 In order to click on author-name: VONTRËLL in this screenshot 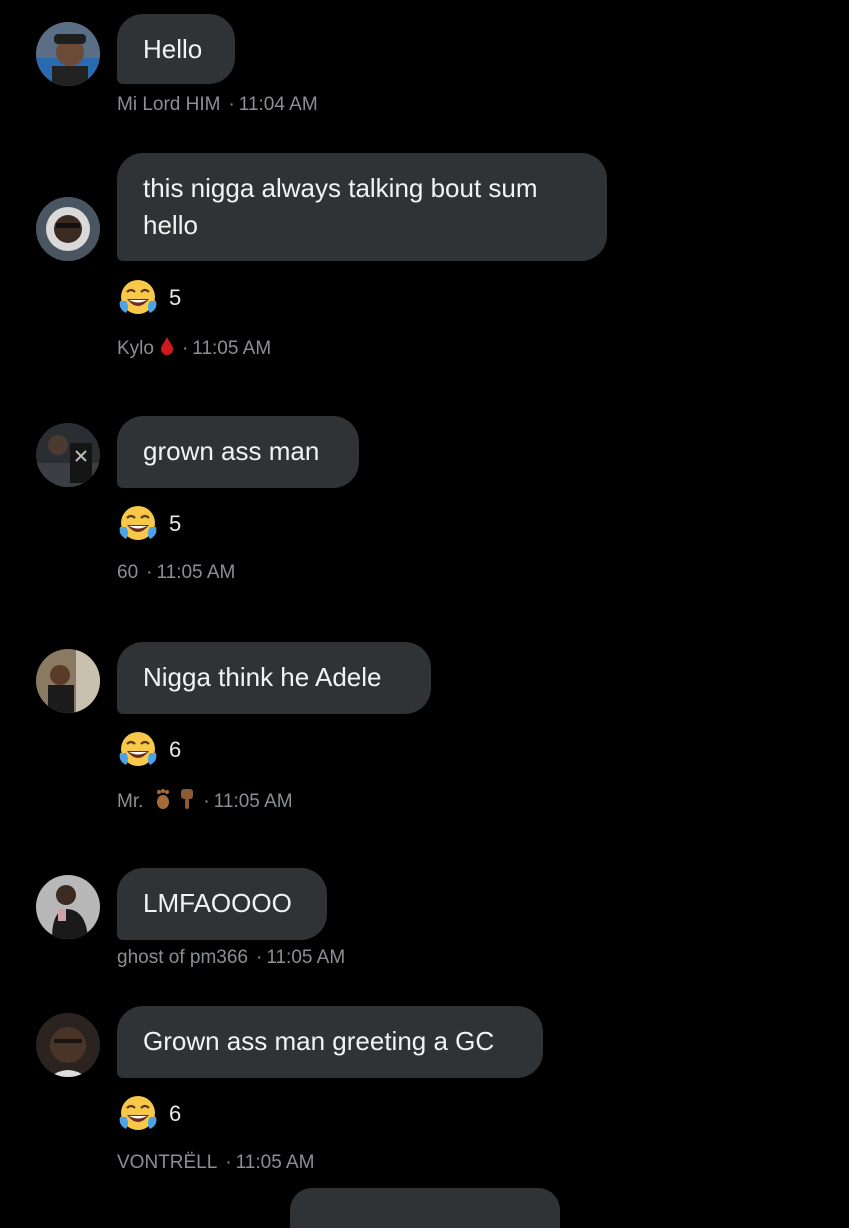, I will do `click(167, 1163)`.